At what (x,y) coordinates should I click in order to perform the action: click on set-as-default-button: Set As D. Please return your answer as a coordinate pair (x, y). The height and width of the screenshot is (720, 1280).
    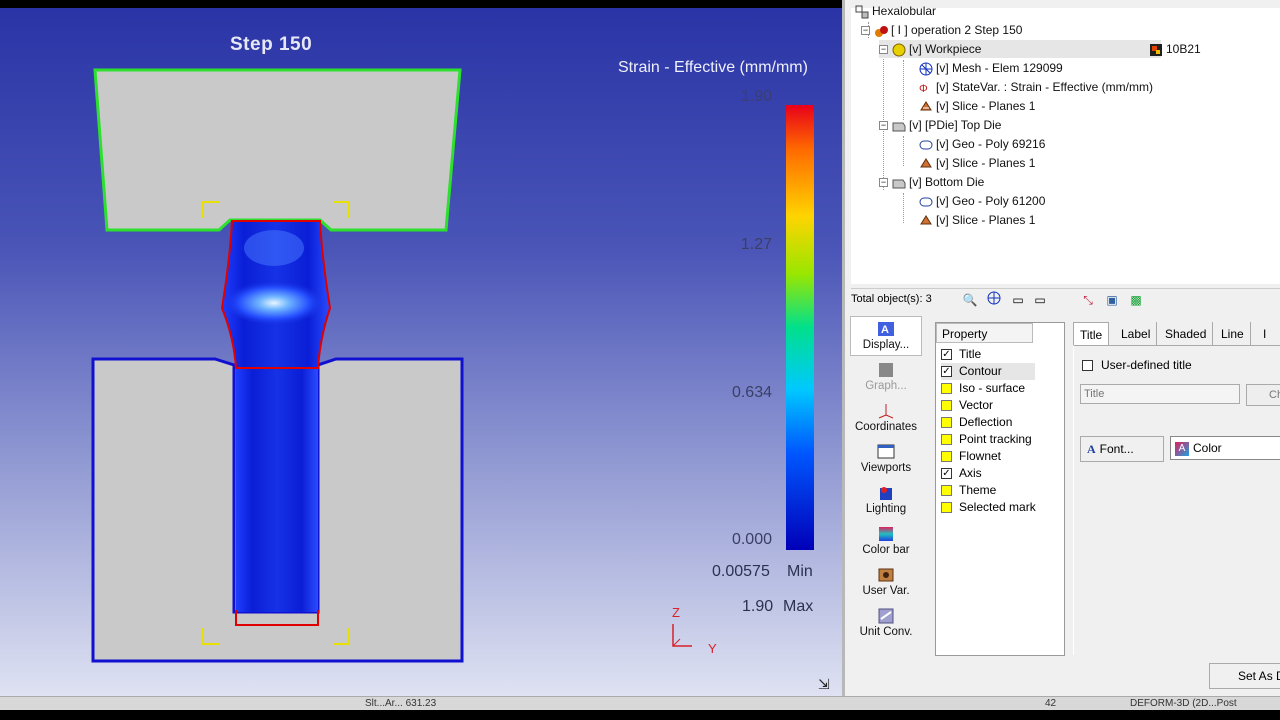
    Looking at the image, I should click on (1244, 676).